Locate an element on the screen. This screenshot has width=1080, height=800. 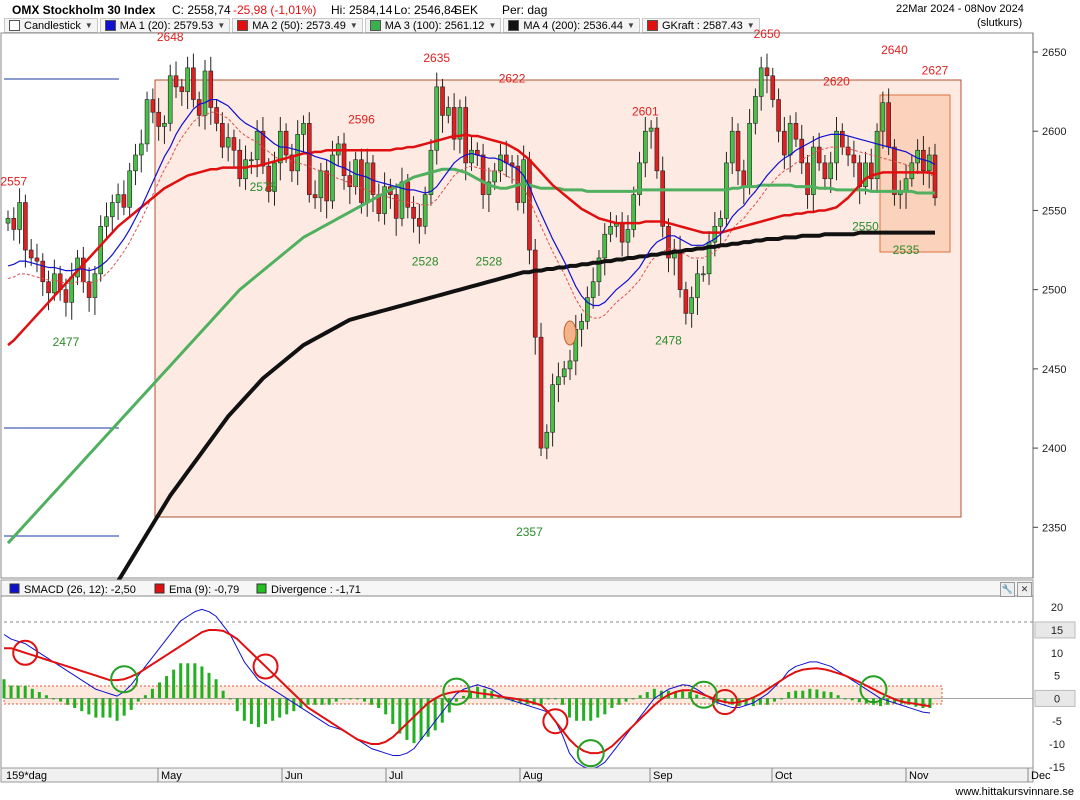
month-label: Jul is located at coordinates (396, 776).